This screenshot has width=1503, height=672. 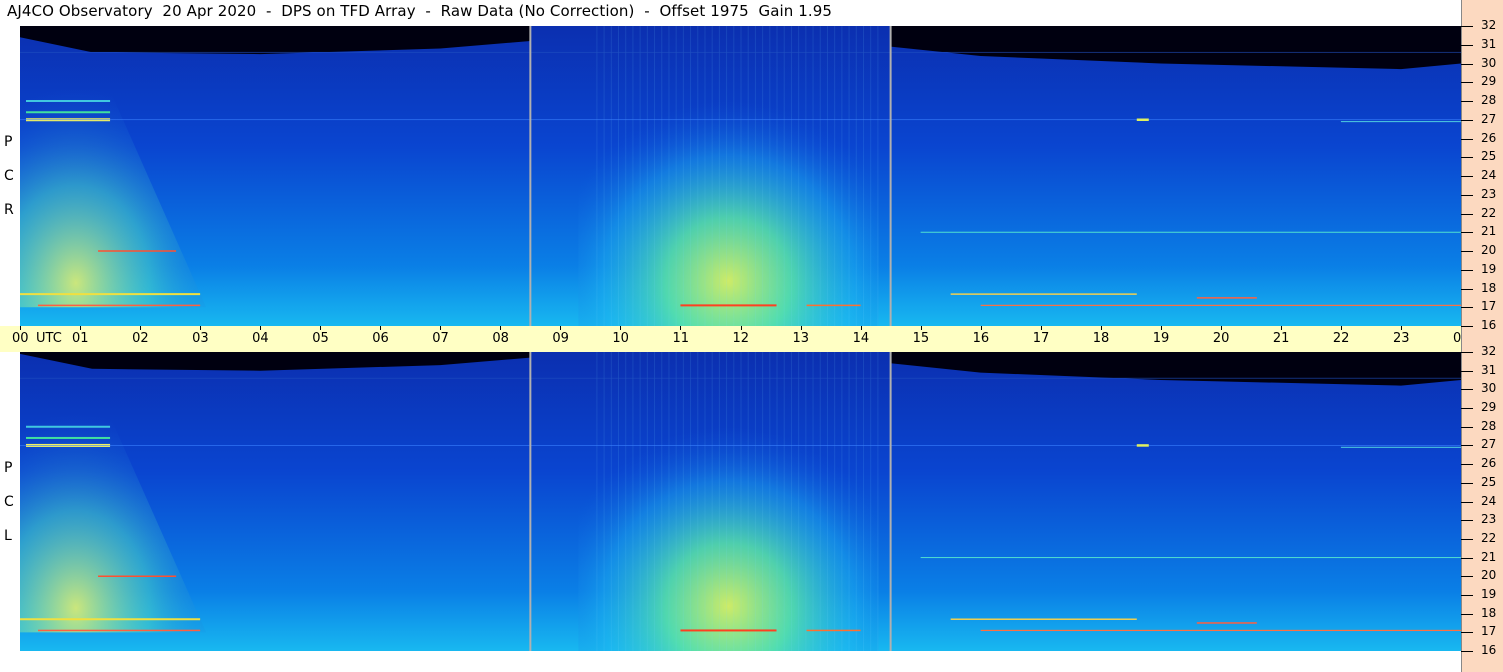 What do you see at coordinates (1489, 250) in the screenshot?
I see `frequency-tick-label: 20` at bounding box center [1489, 250].